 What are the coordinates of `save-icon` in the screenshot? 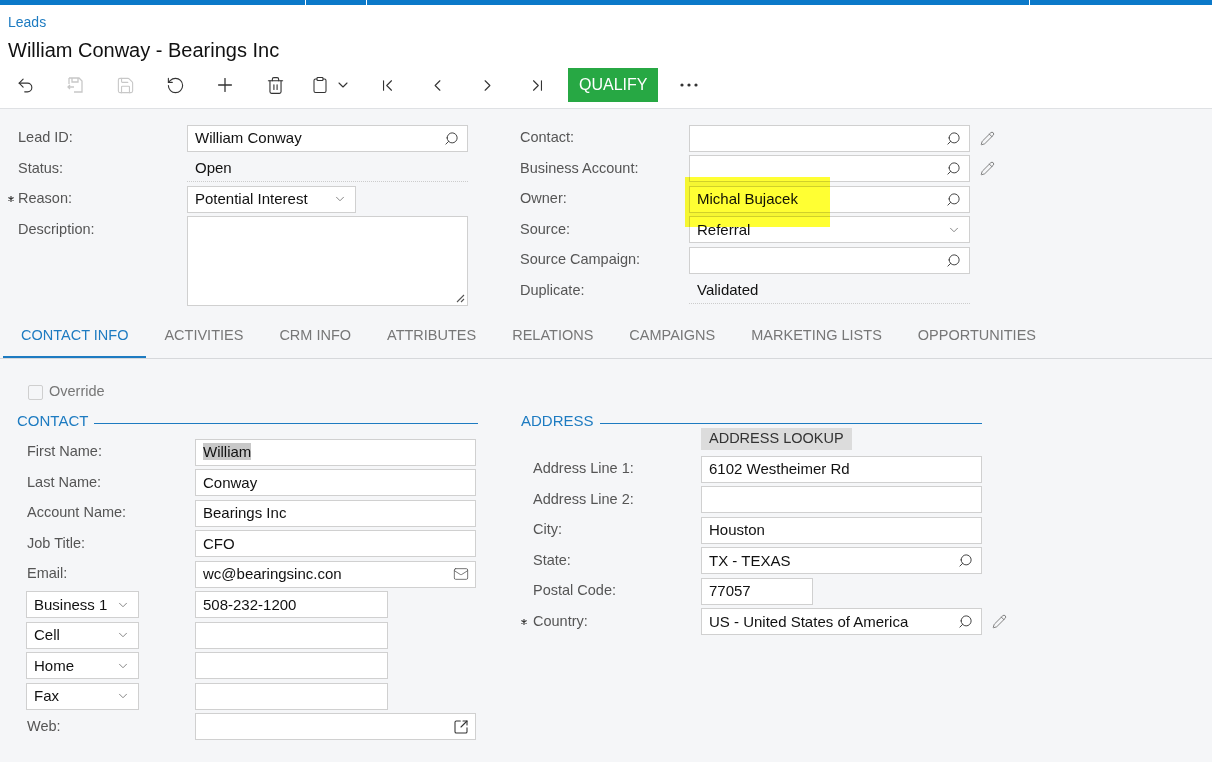 It's located at (125, 85).